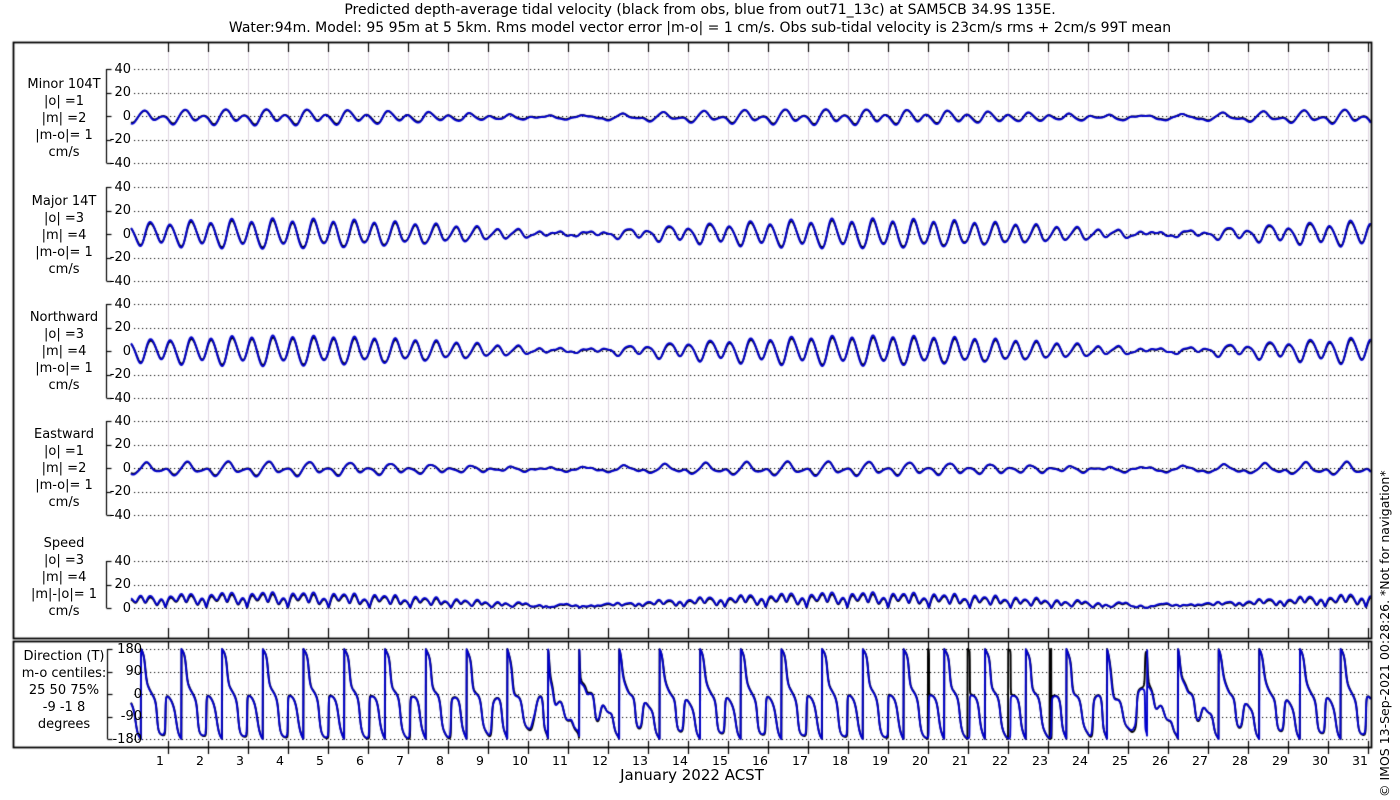  I want to click on x-tick-label-day: 4, so click(280, 760).